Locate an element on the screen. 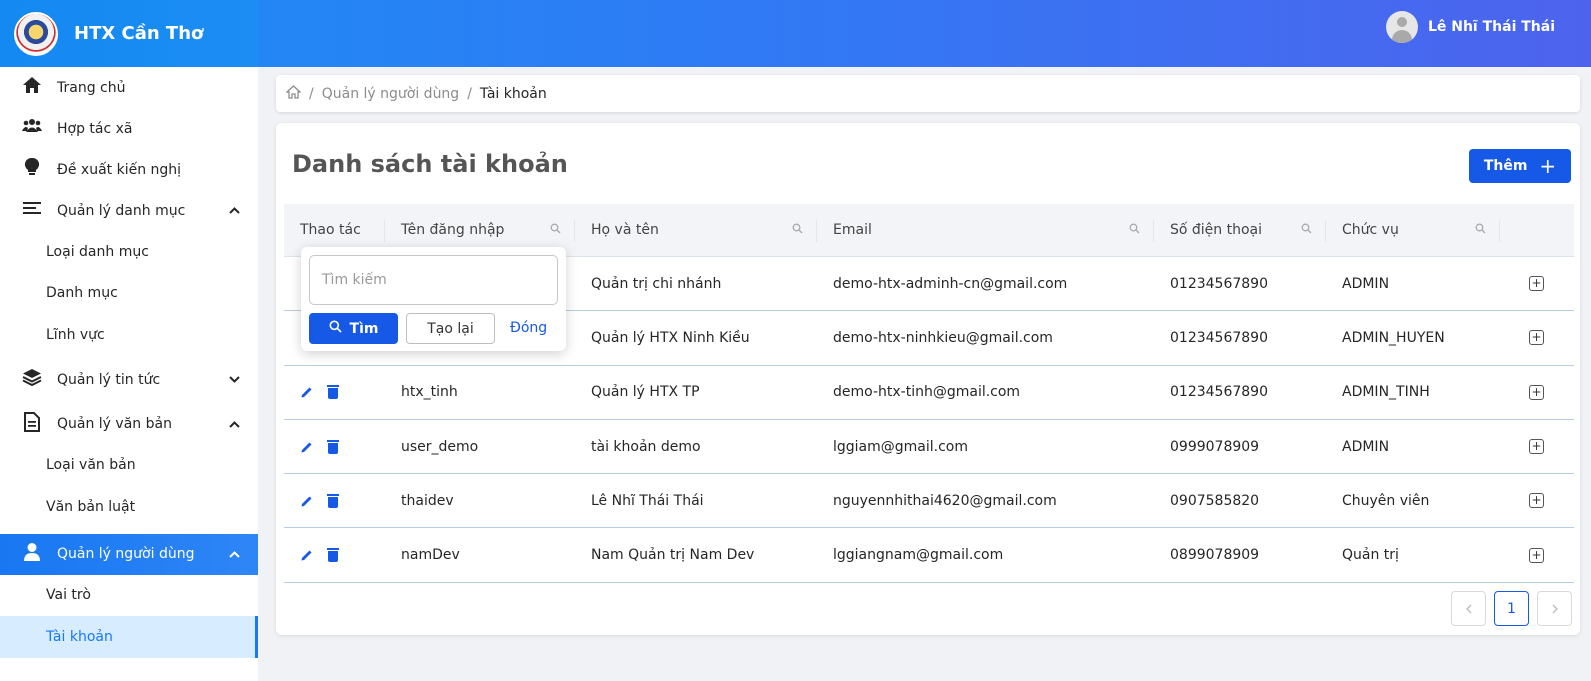 The height and width of the screenshot is (681, 1591). sidebar-item-cooperatives: Hợp tác xã is located at coordinates (129, 128).